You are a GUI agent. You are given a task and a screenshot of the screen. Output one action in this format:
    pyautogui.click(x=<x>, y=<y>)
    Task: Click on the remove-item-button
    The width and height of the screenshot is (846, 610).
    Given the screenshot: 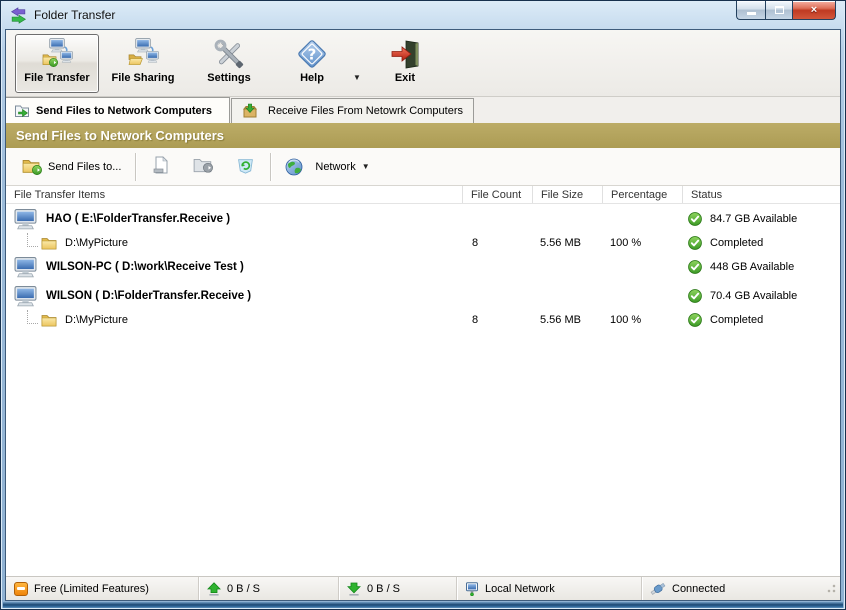 What is the action you would take?
    pyautogui.click(x=161, y=167)
    